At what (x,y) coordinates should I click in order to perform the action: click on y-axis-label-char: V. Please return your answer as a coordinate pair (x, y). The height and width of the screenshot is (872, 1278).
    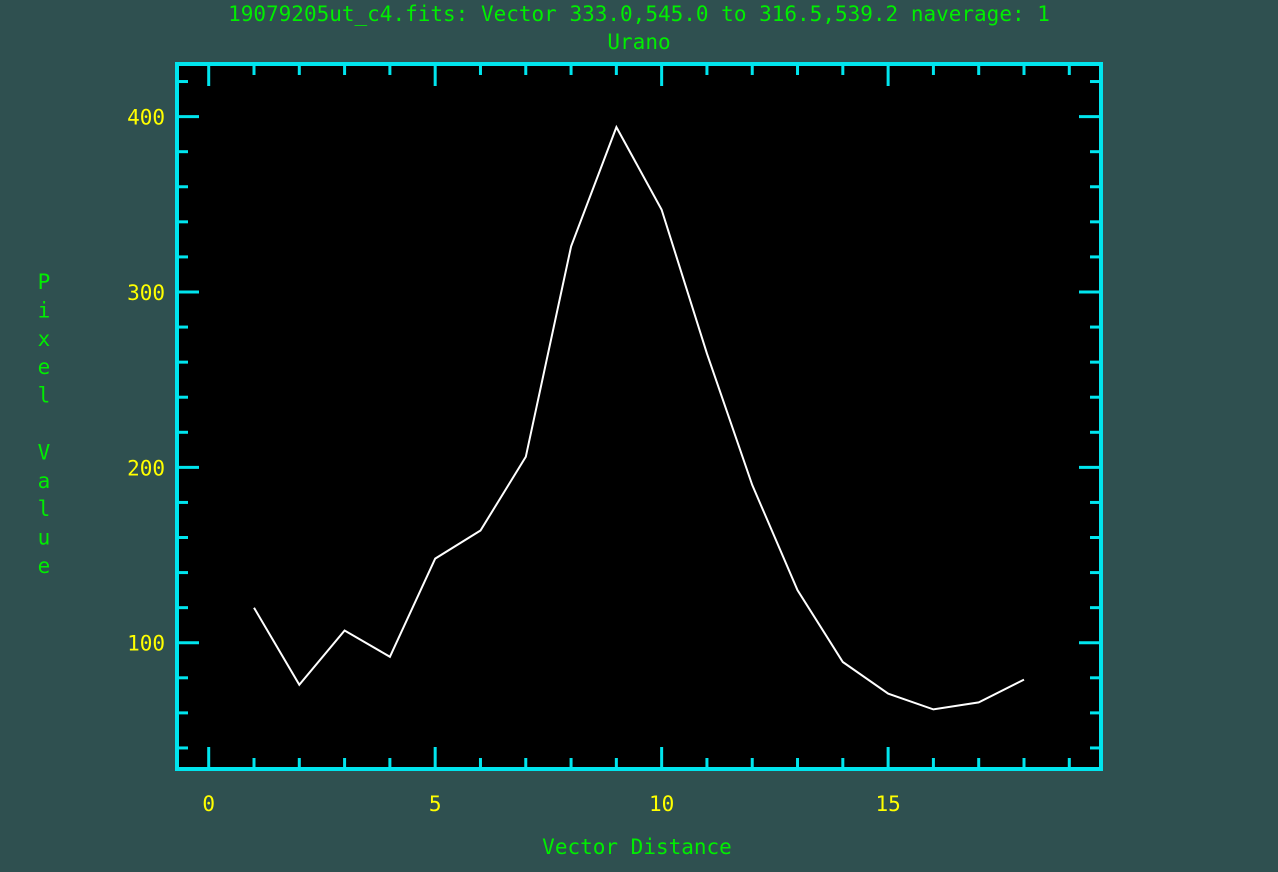
    Looking at the image, I should click on (44, 452).